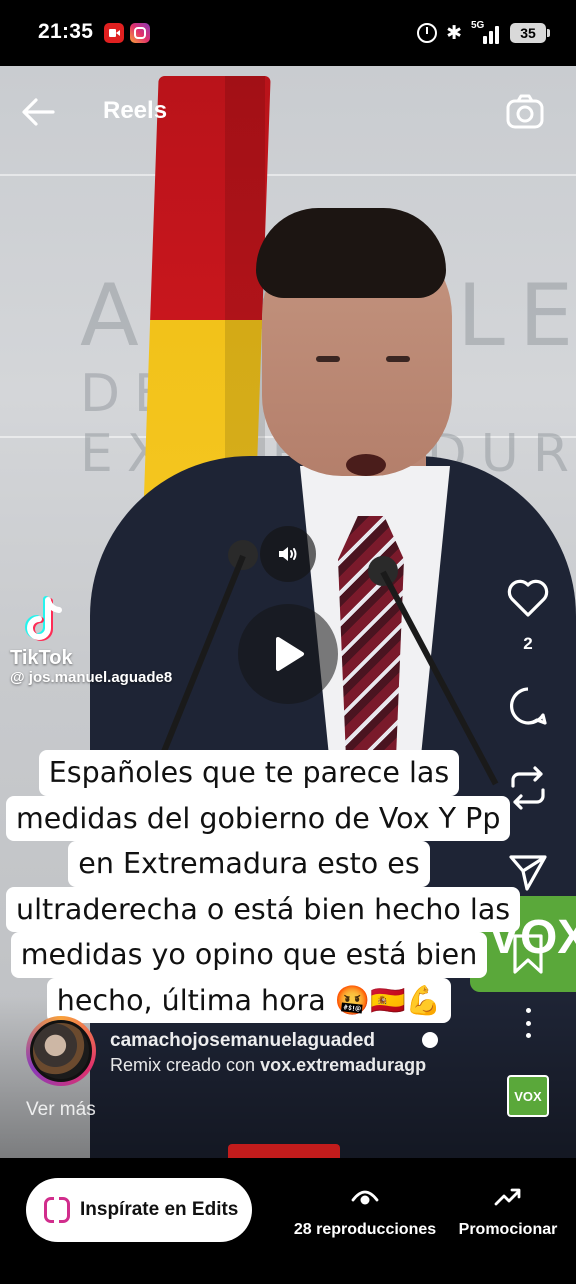  I want to click on caption-line: hecho, última hora, so click(191, 1000).